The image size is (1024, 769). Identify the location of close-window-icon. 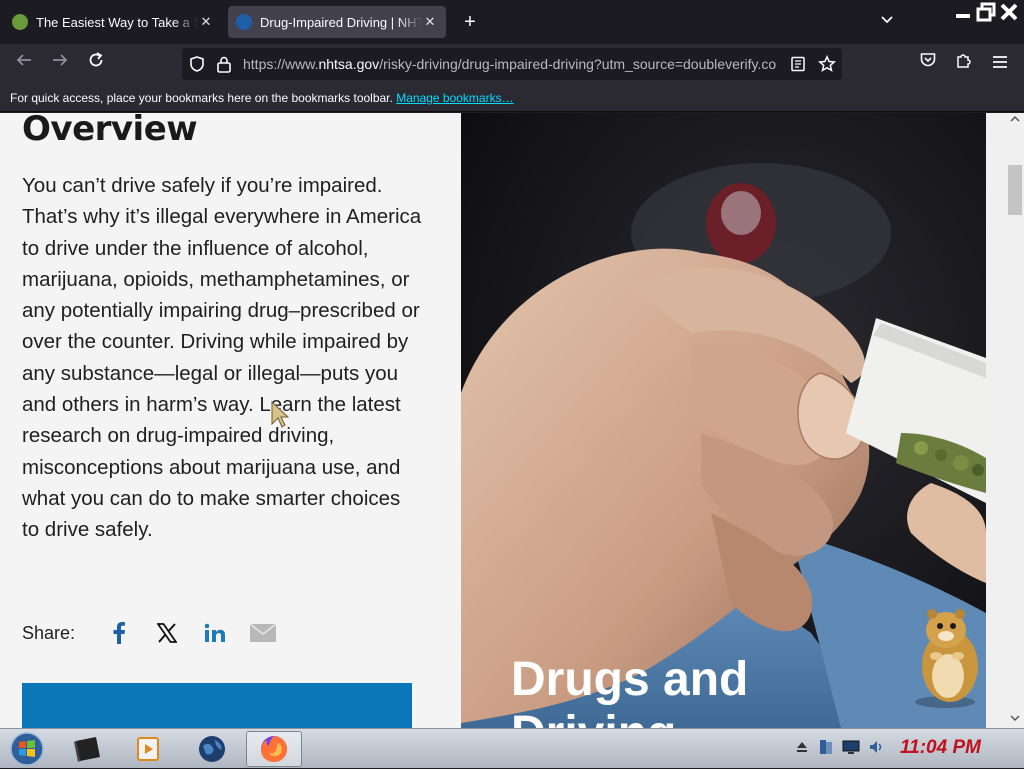
(1009, 14).